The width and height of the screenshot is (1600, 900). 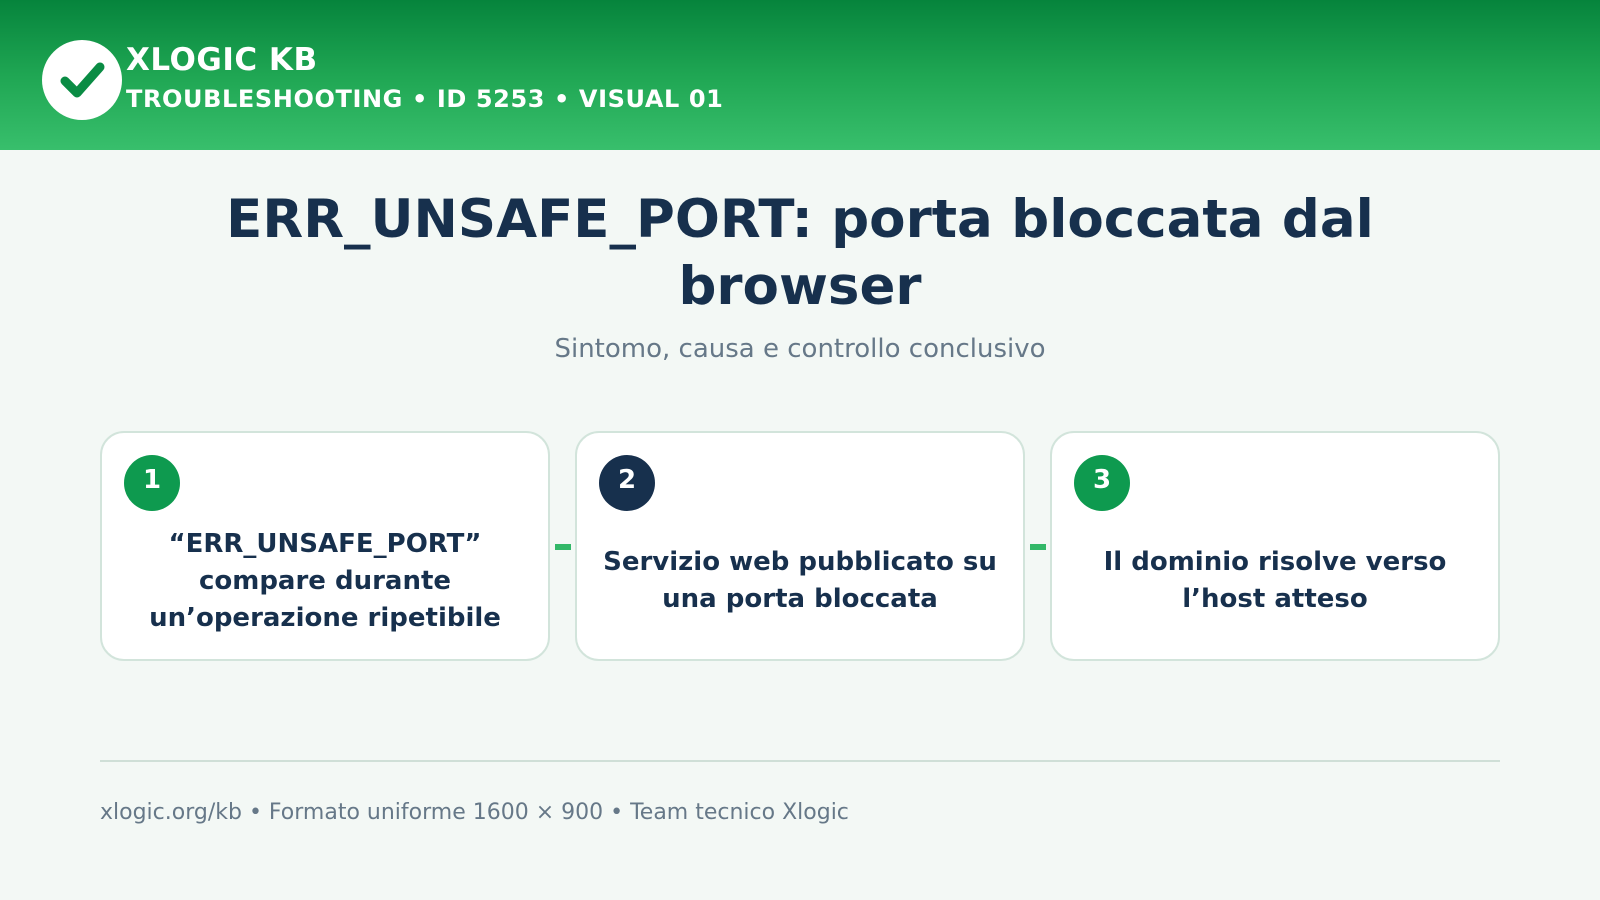 What do you see at coordinates (425, 99) in the screenshot?
I see `header-subtitle: TROUBLESHOOTING • ID 5253 • VISUAL 01` at bounding box center [425, 99].